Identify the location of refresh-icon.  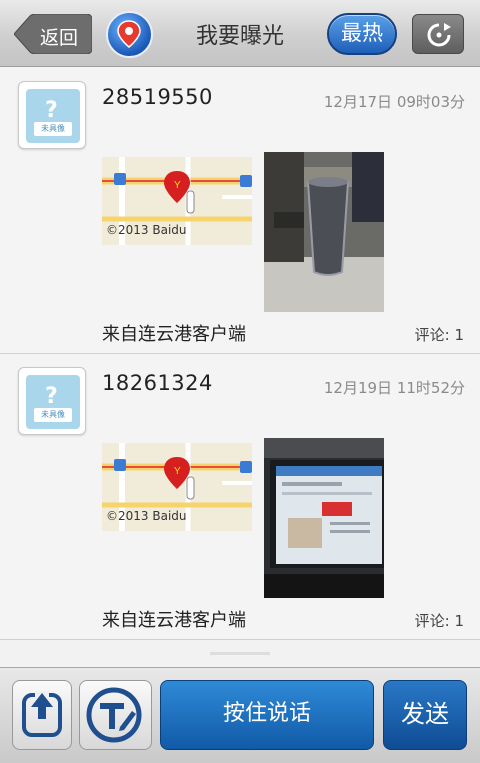
(439, 35).